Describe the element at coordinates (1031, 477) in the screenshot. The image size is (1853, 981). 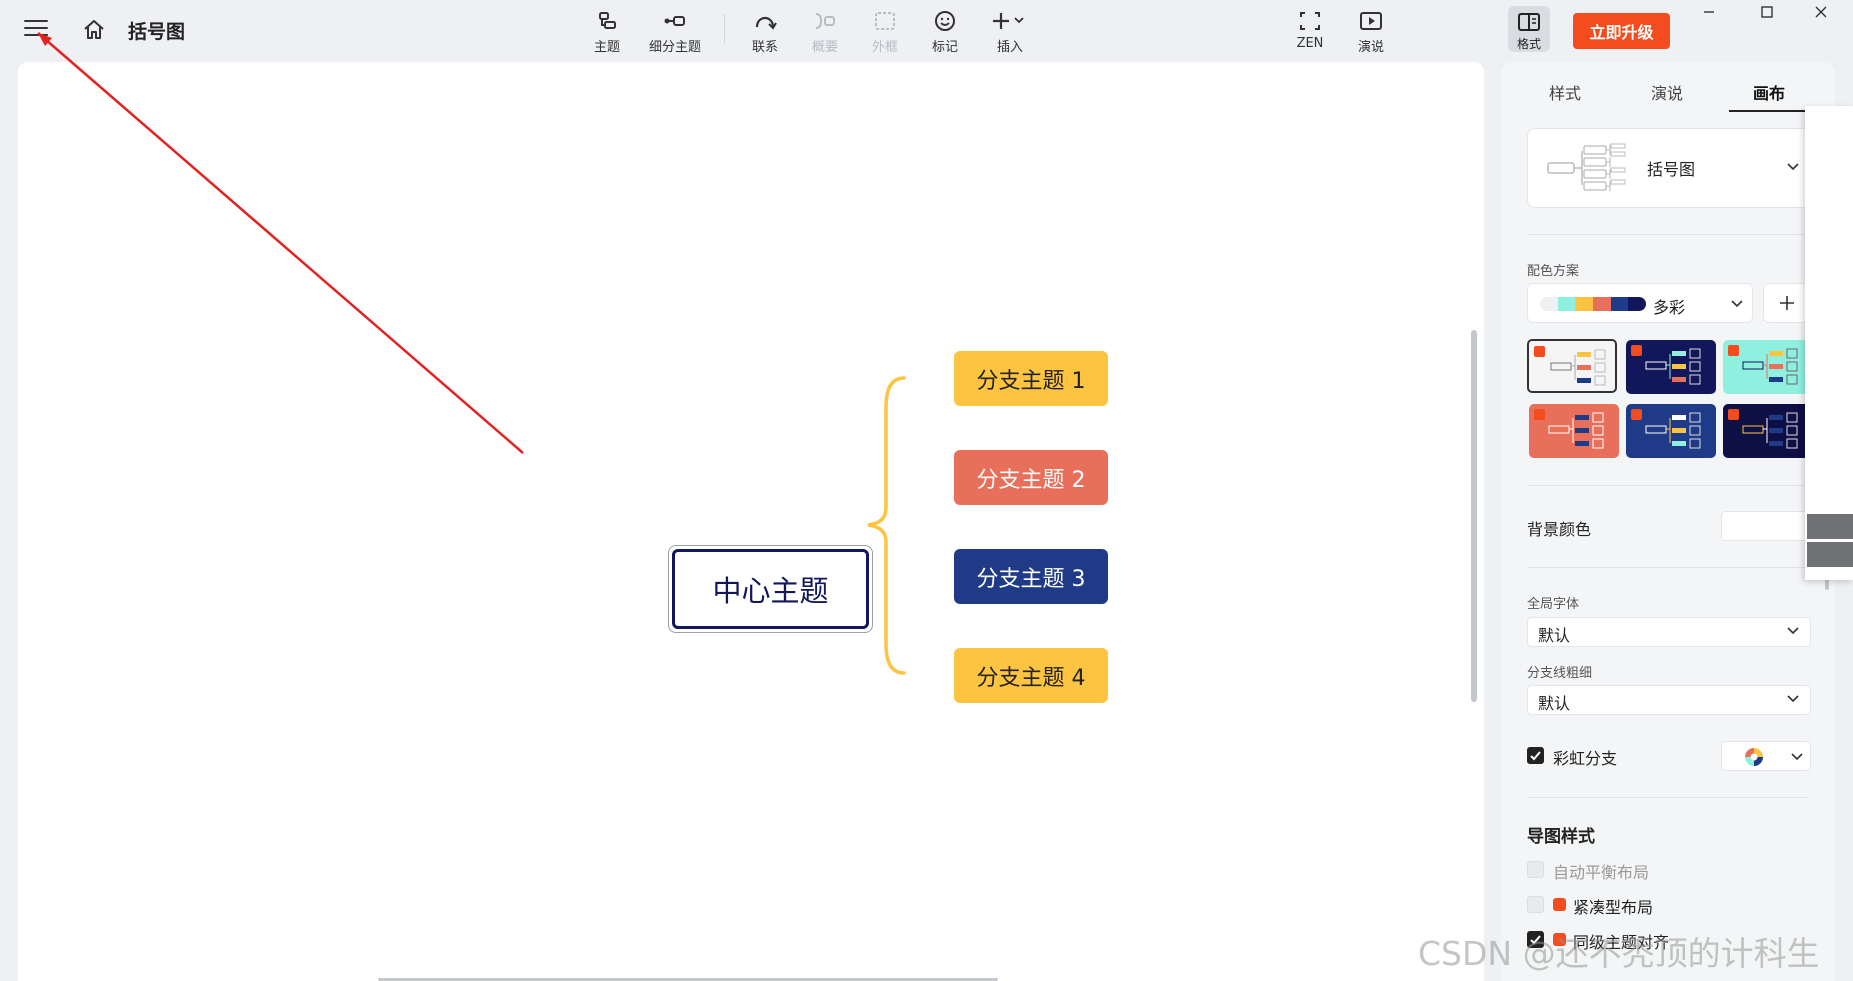
I see `branch-topic-2: 分支主题 2` at that location.